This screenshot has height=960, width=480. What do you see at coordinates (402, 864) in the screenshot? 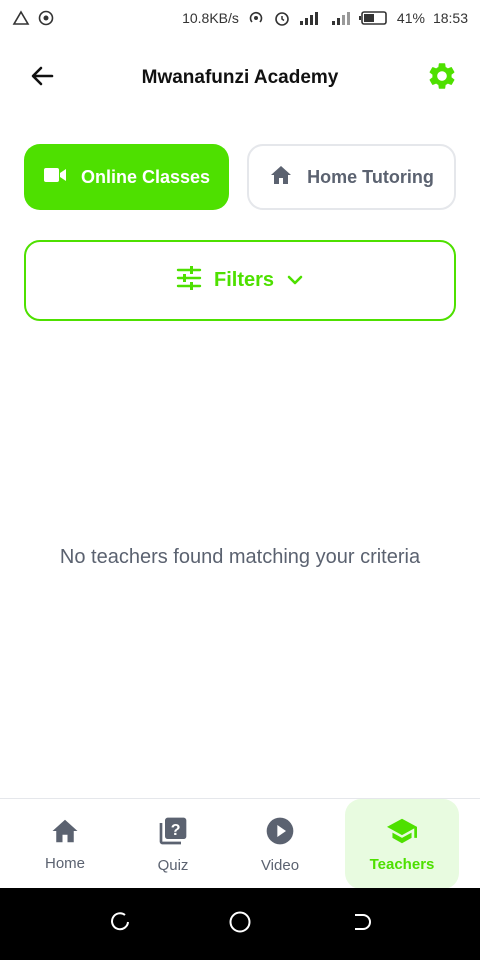
I see `nav-label-teachers: Teachers` at bounding box center [402, 864].